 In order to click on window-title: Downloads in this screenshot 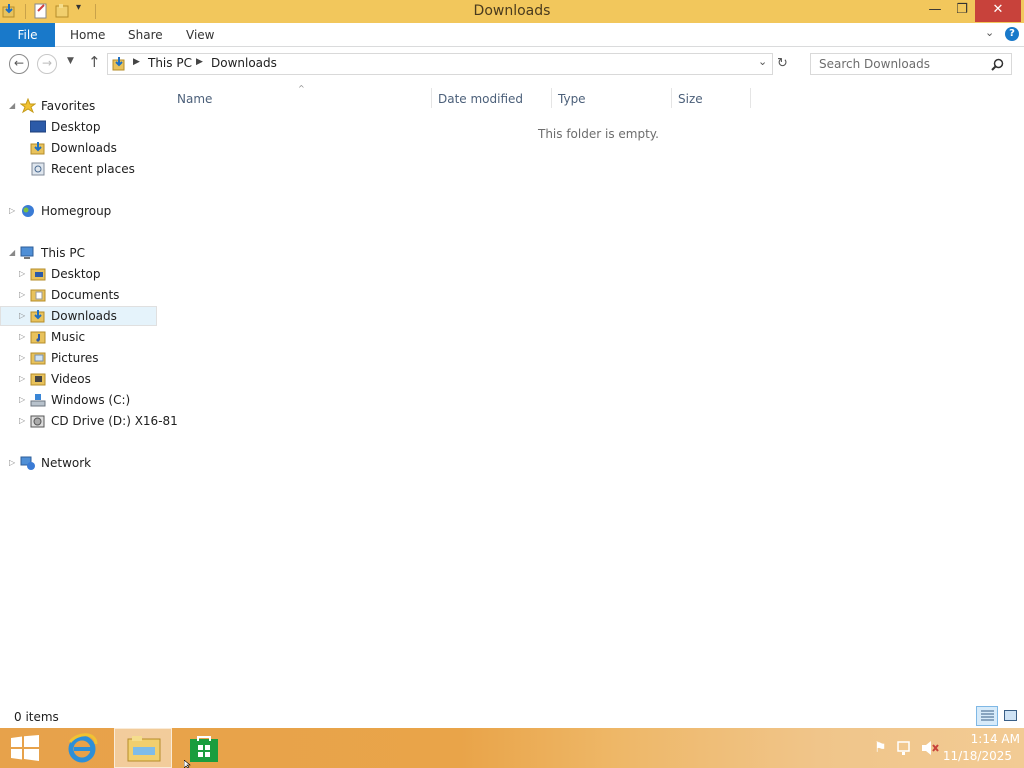, I will do `click(512, 11)`.